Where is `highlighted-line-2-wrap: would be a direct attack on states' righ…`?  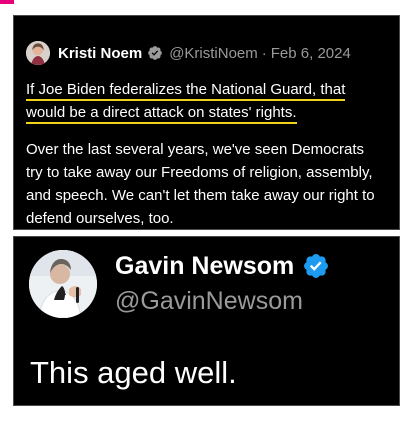
highlighted-line-2-wrap: would be a direct attack on states' righ… is located at coordinates (202, 112).